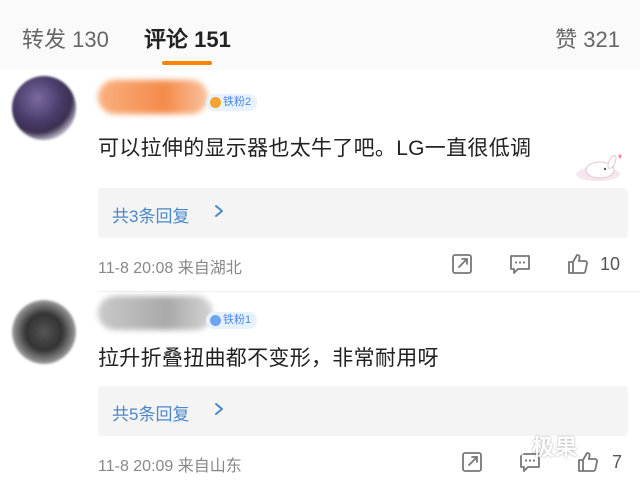 This screenshot has width=640, height=484. Describe the element at coordinates (237, 102) in the screenshot. I see `fan-badge-label: 铁粉2` at that location.